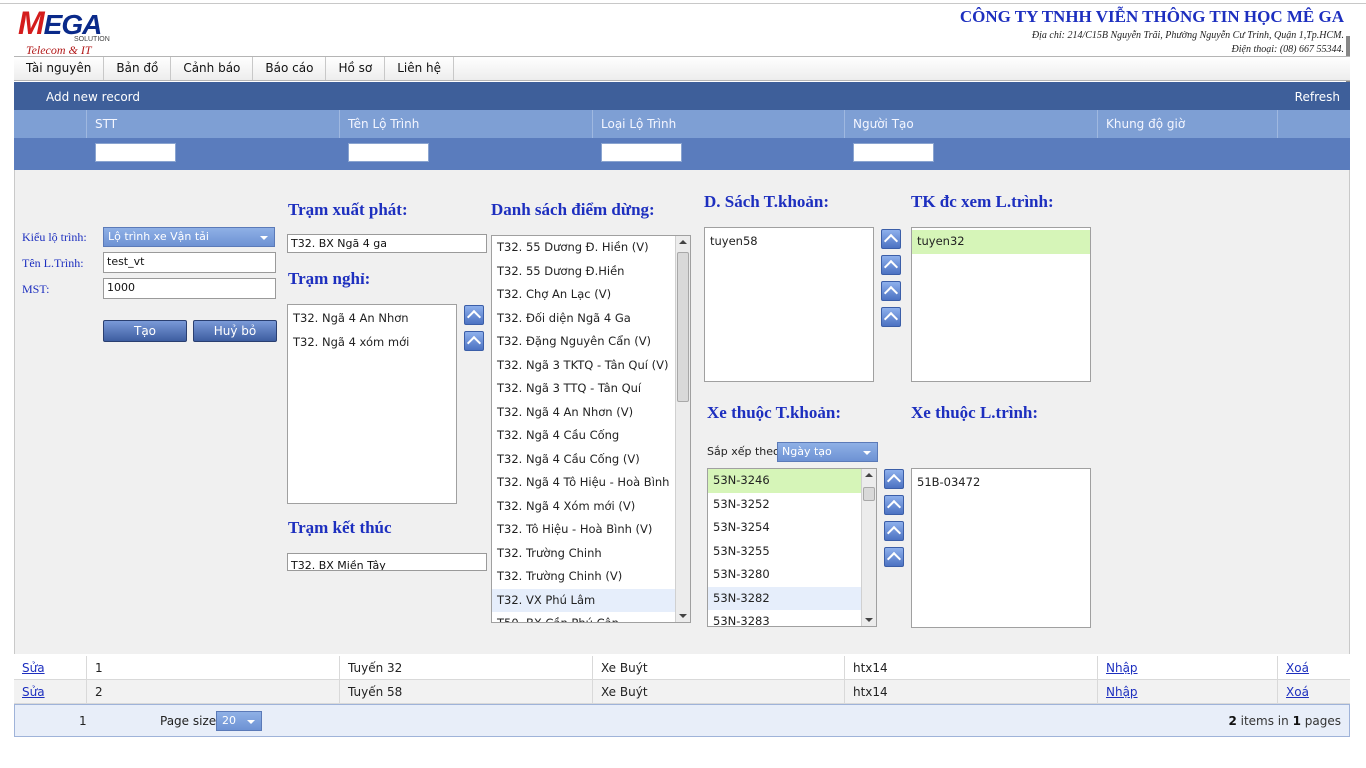  What do you see at coordinates (212, 68) in the screenshot?
I see `menu-canh-bao: Cảnh báo` at bounding box center [212, 68].